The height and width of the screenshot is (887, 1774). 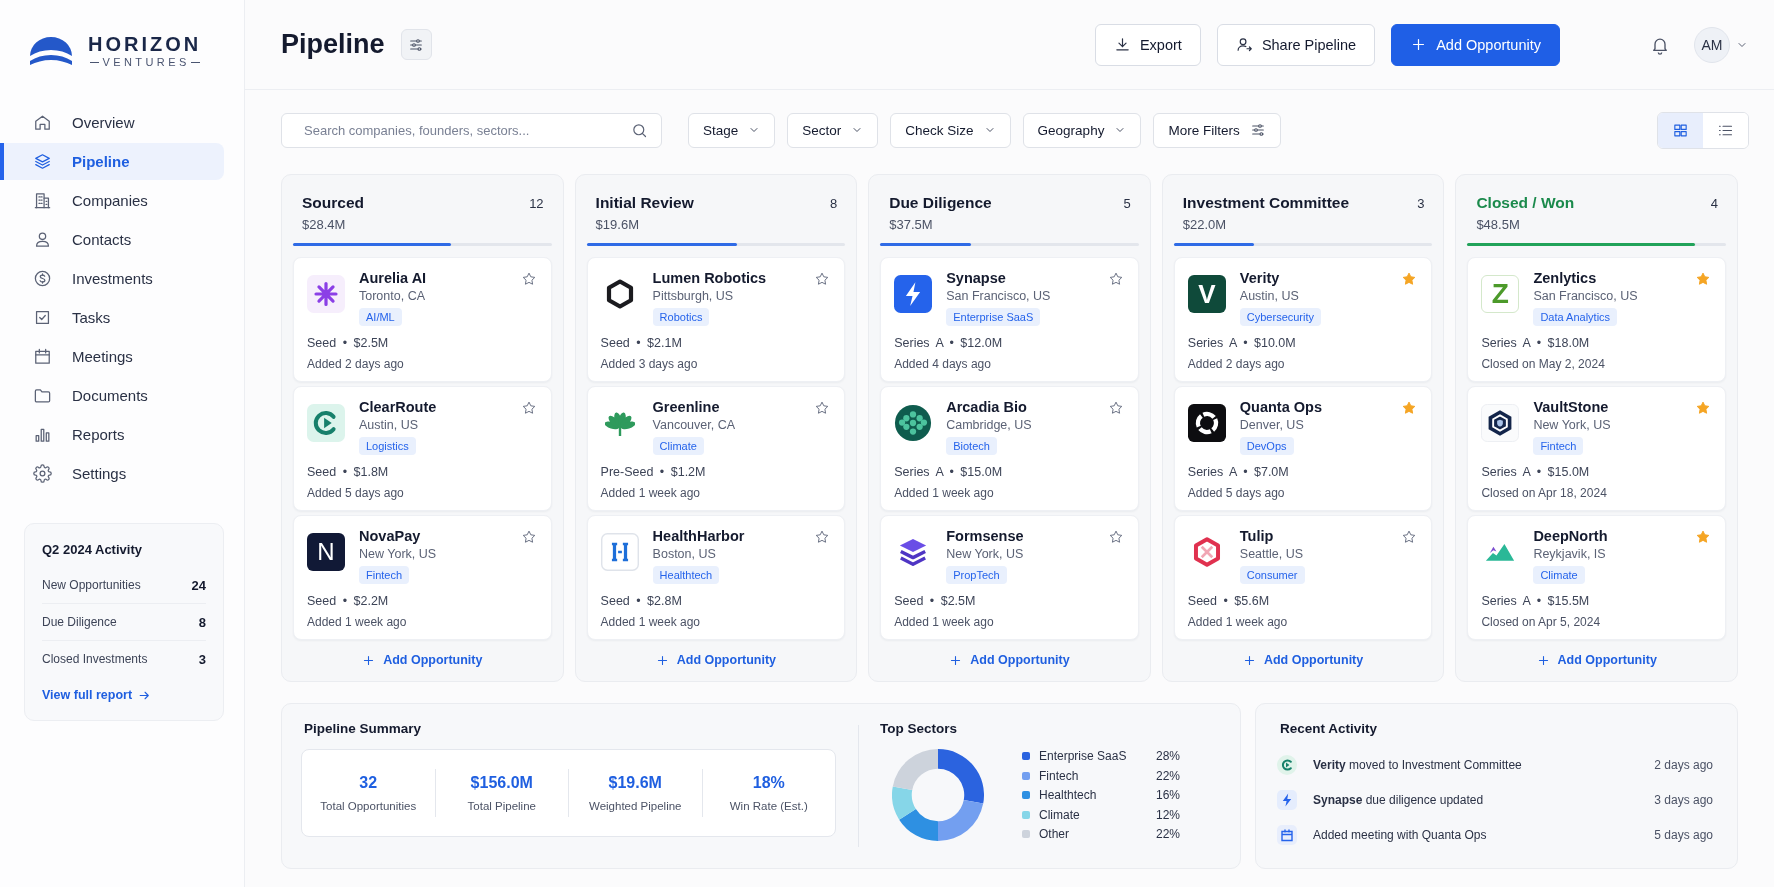 I want to click on opportunity-card: Synapse San Francisco, US Enterprise SaaS Series A • $12.0M Added 4 days ago, so click(x=1009, y=319).